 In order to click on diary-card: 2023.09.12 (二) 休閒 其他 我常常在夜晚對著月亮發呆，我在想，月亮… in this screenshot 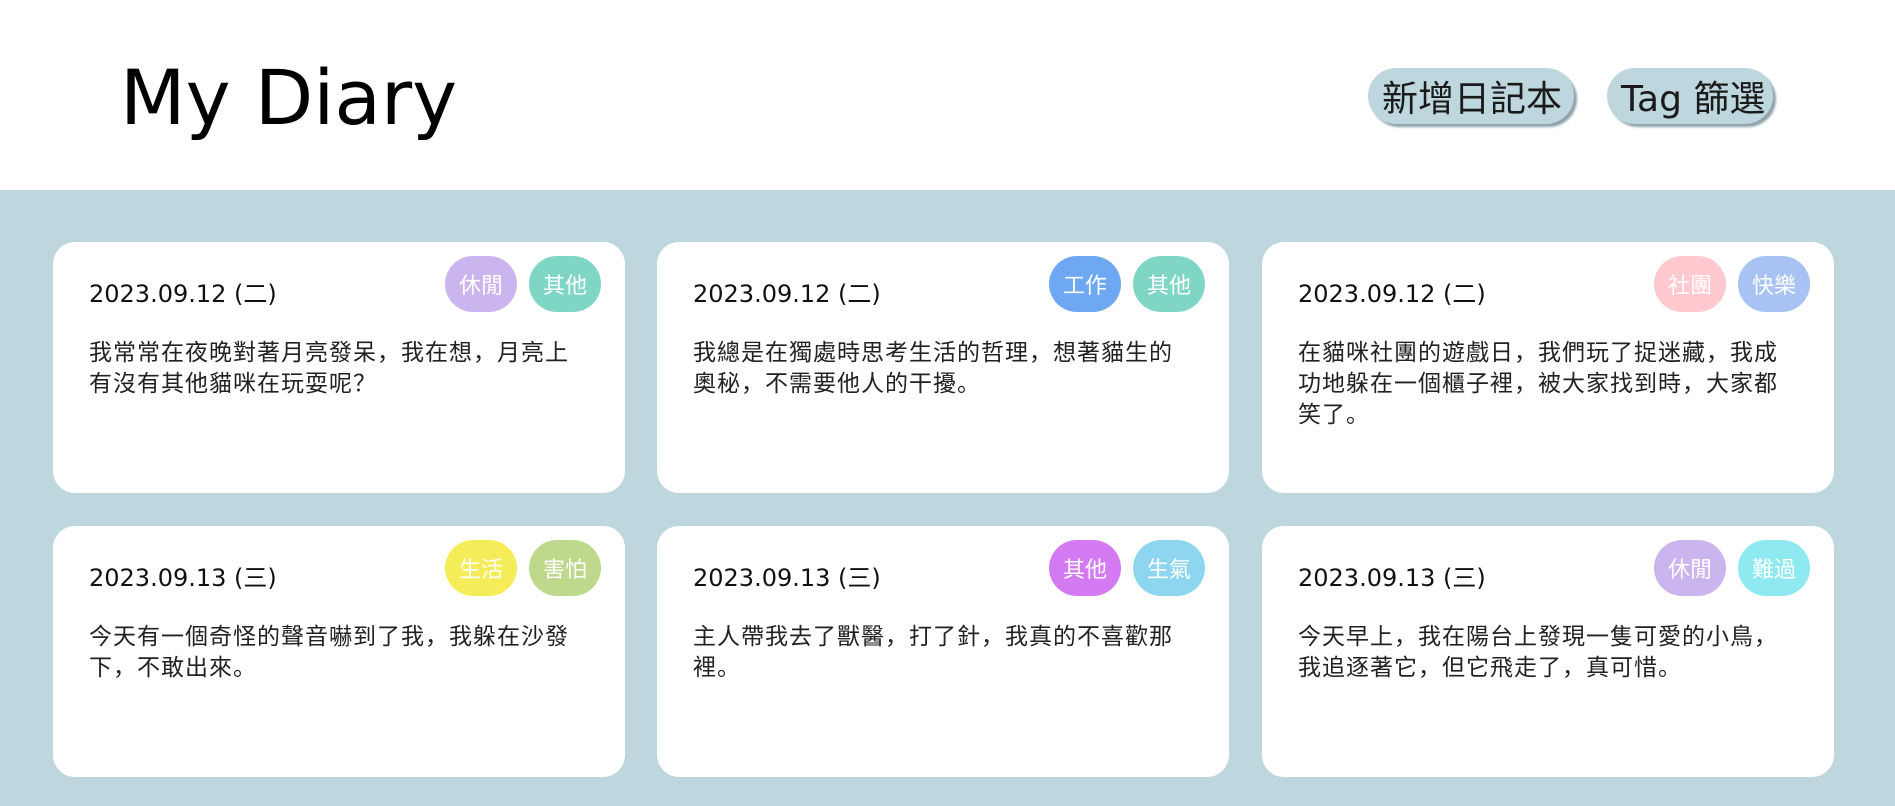, I will do `click(339, 367)`.